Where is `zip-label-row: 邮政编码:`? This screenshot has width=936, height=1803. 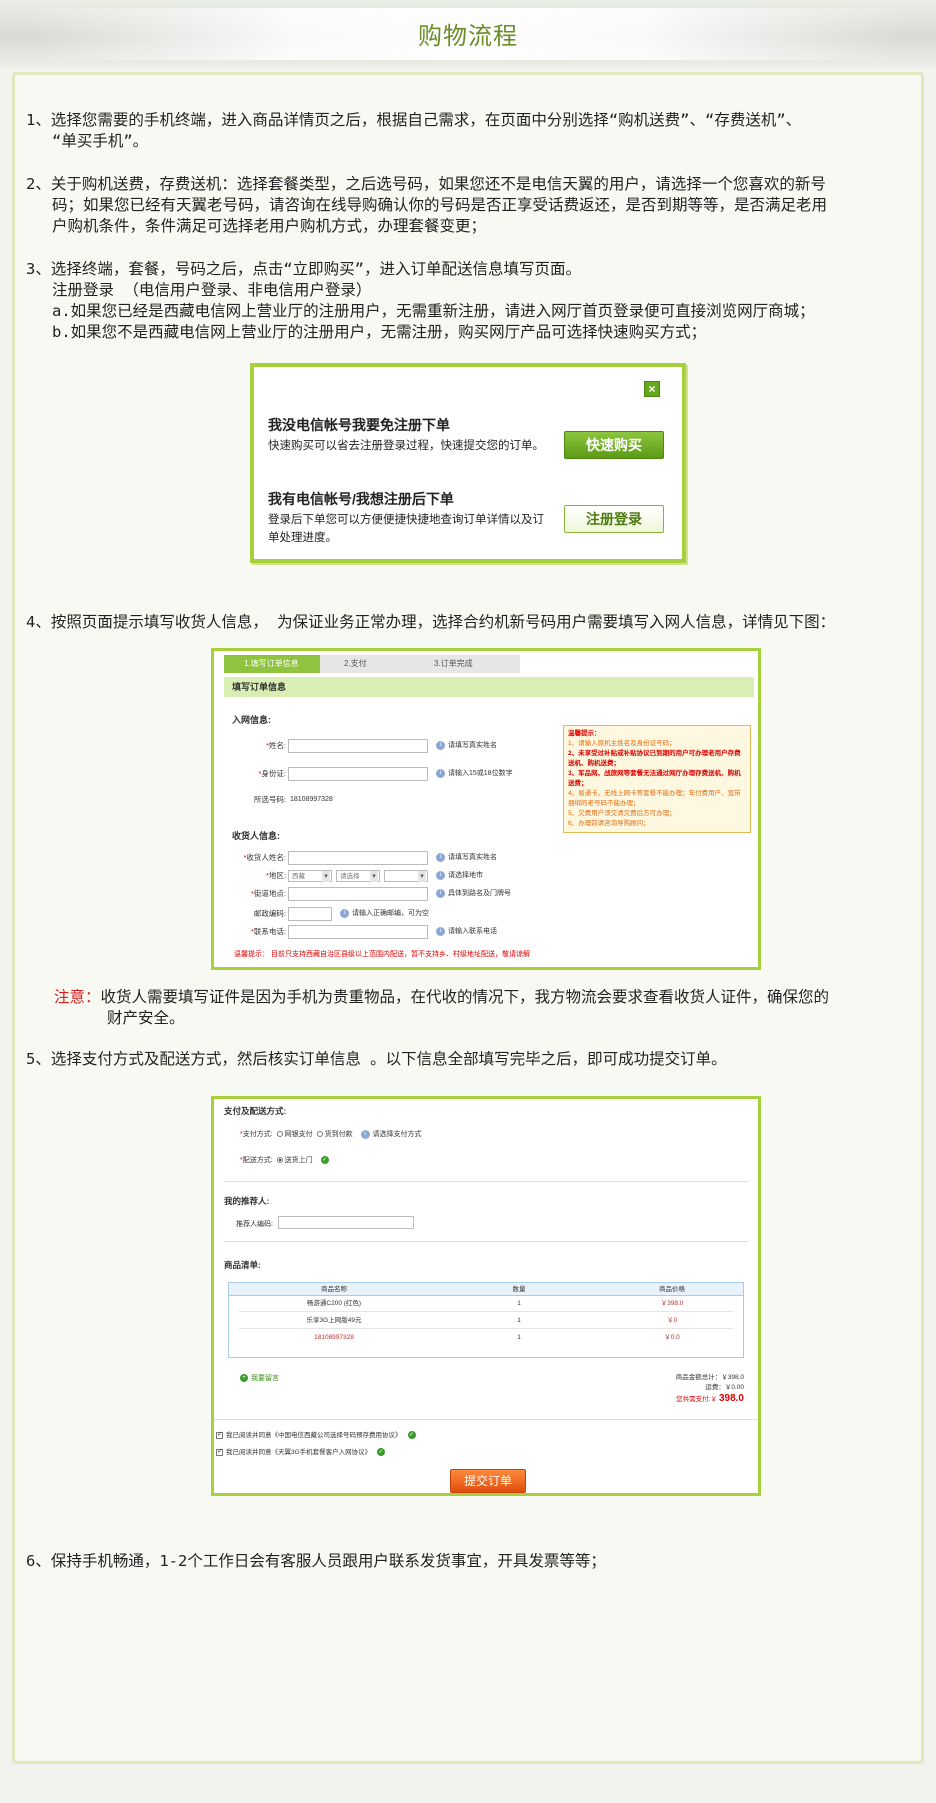 zip-label-row: 邮政编码: is located at coordinates (250, 914).